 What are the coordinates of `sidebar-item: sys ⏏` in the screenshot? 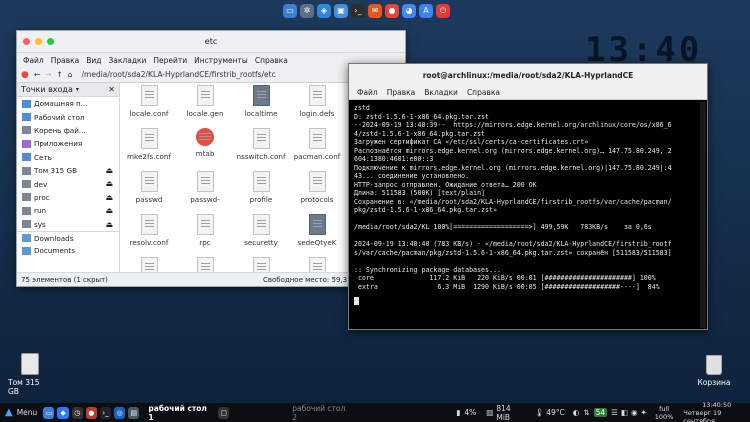 It's located at (68, 224).